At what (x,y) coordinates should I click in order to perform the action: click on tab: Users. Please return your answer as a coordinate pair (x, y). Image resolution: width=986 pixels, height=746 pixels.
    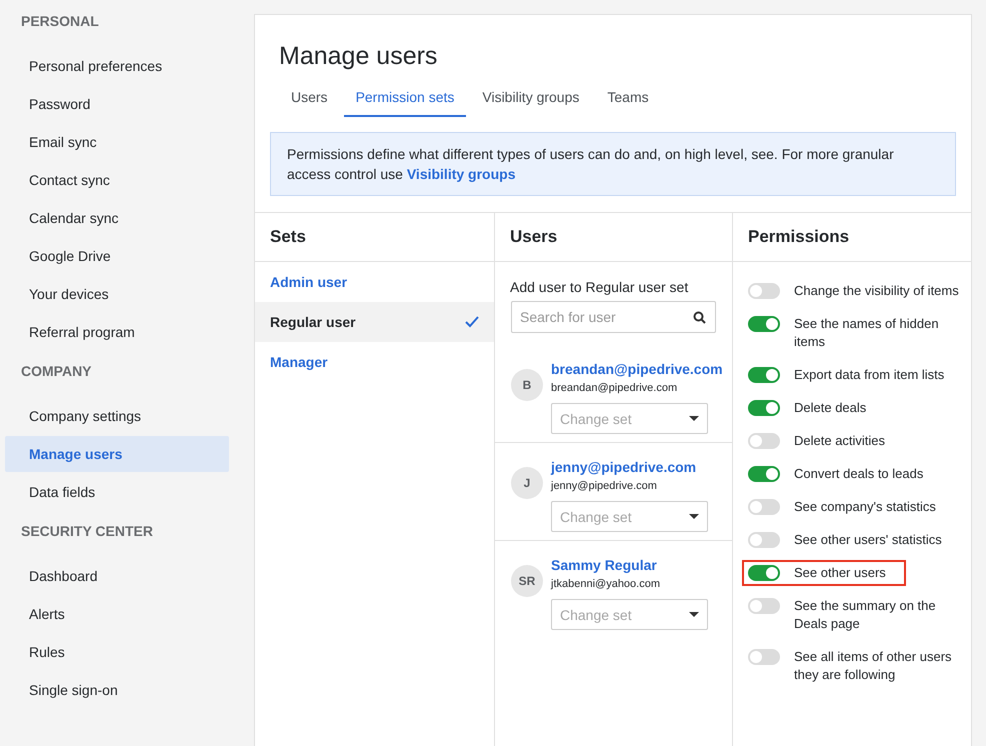
    Looking at the image, I should click on (309, 99).